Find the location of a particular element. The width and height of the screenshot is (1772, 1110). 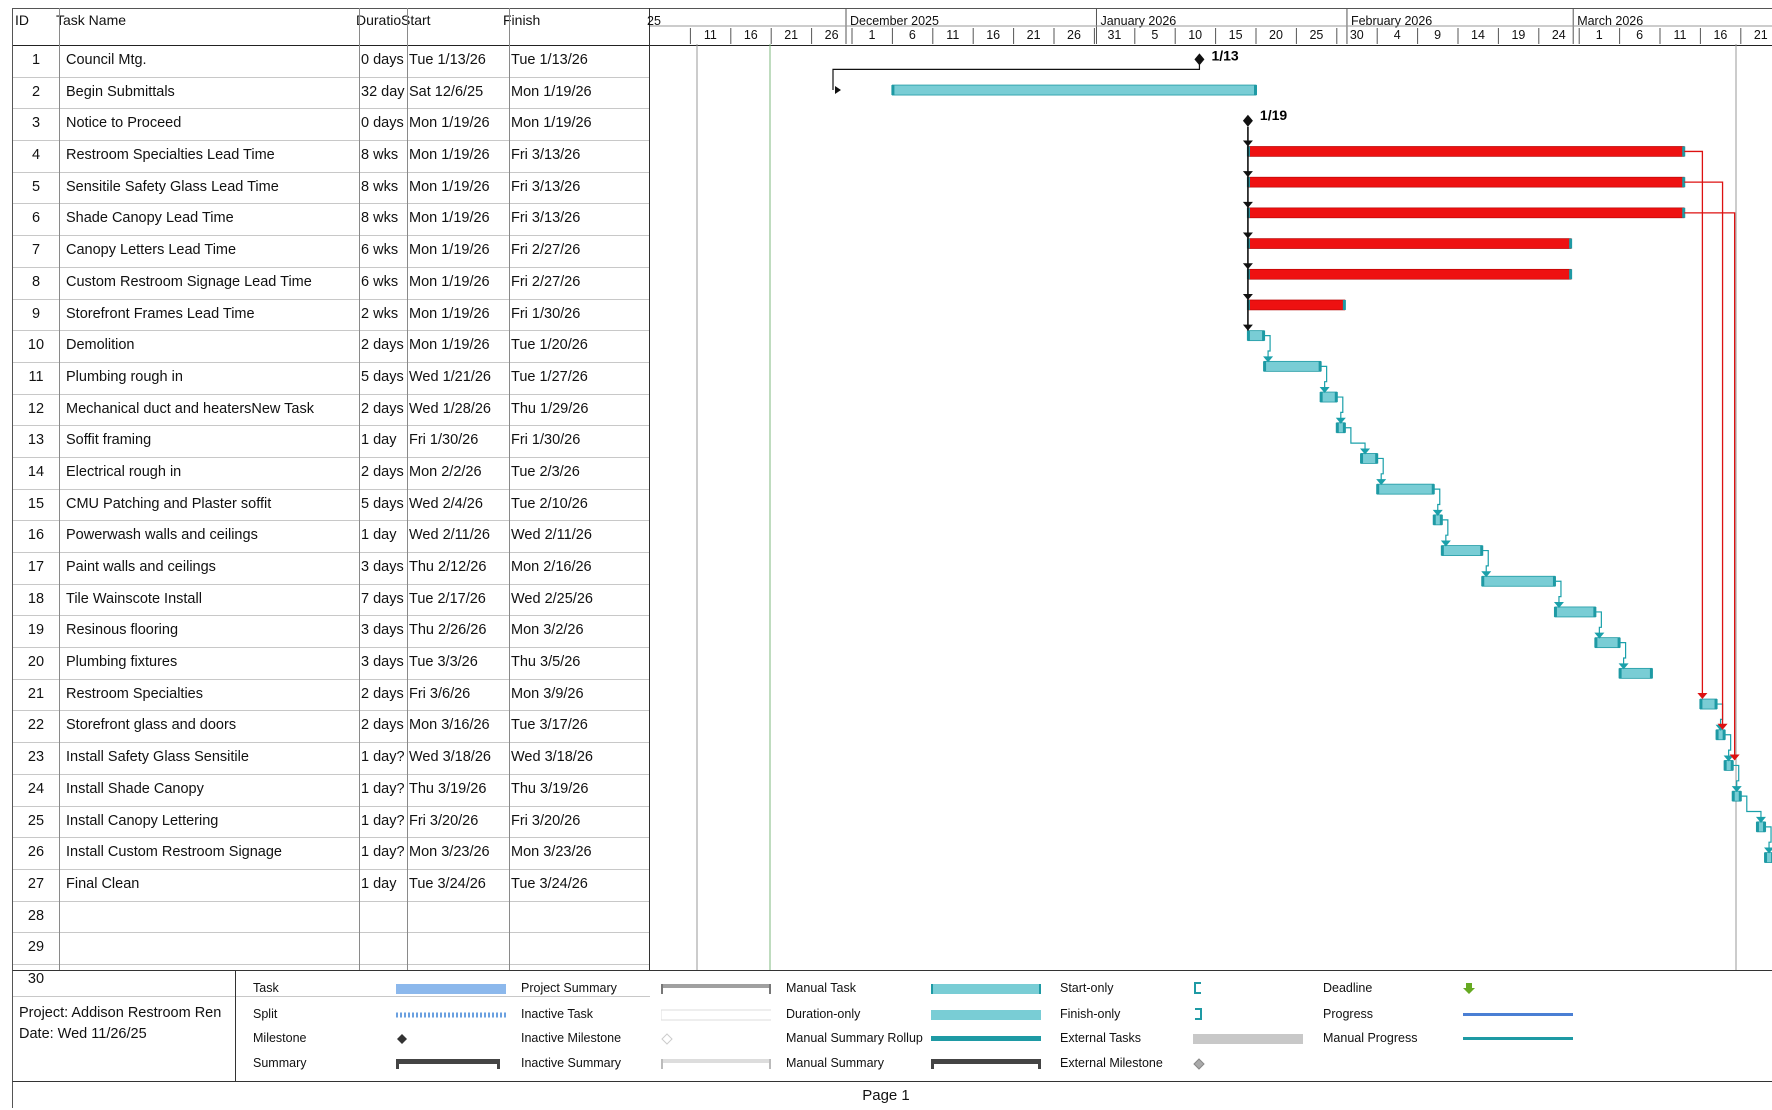

task-finish: Fri 3/20/26 is located at coordinates (578, 822).